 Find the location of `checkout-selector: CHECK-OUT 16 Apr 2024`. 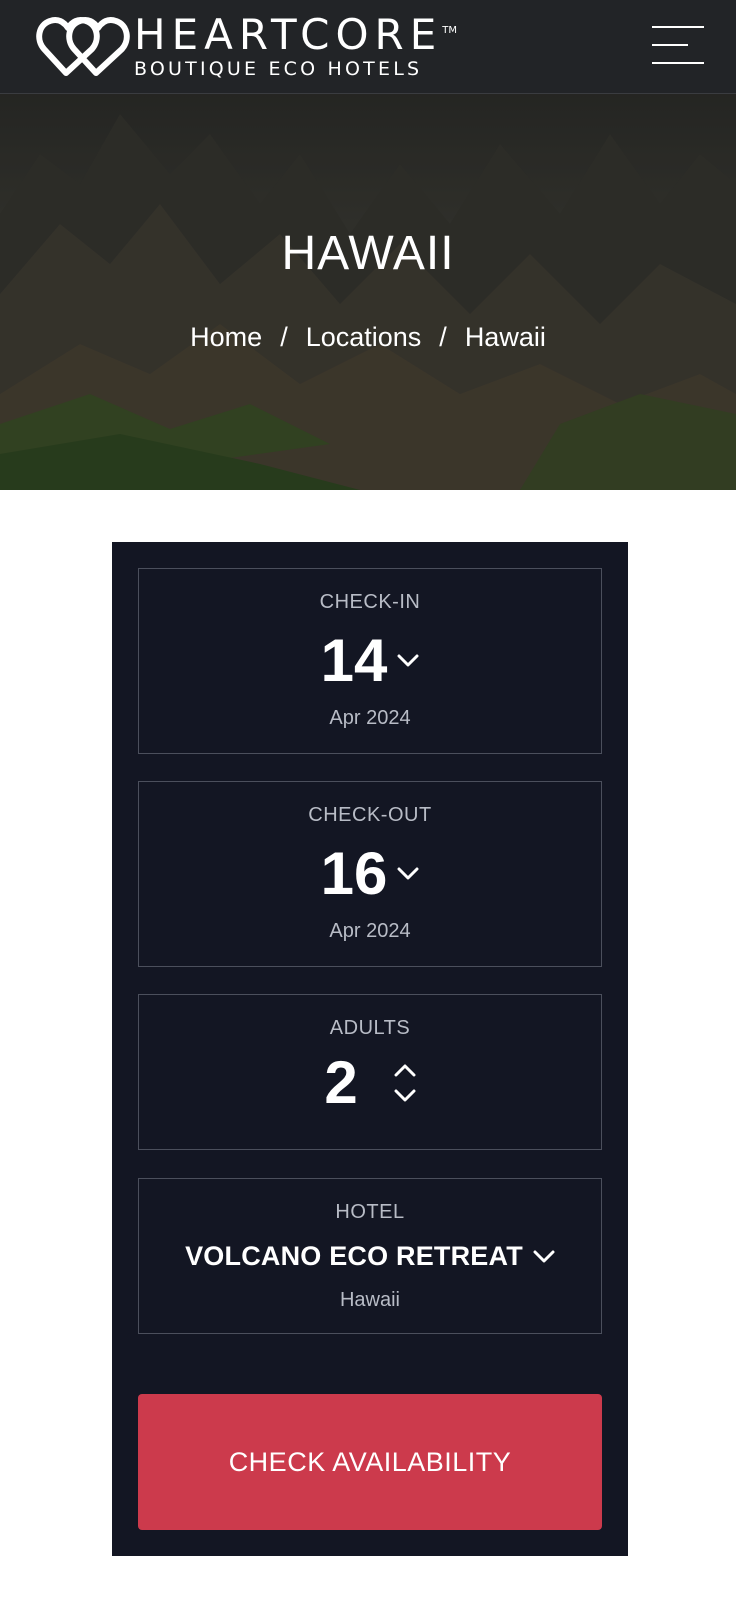

checkout-selector: CHECK-OUT 16 Apr 2024 is located at coordinates (370, 874).